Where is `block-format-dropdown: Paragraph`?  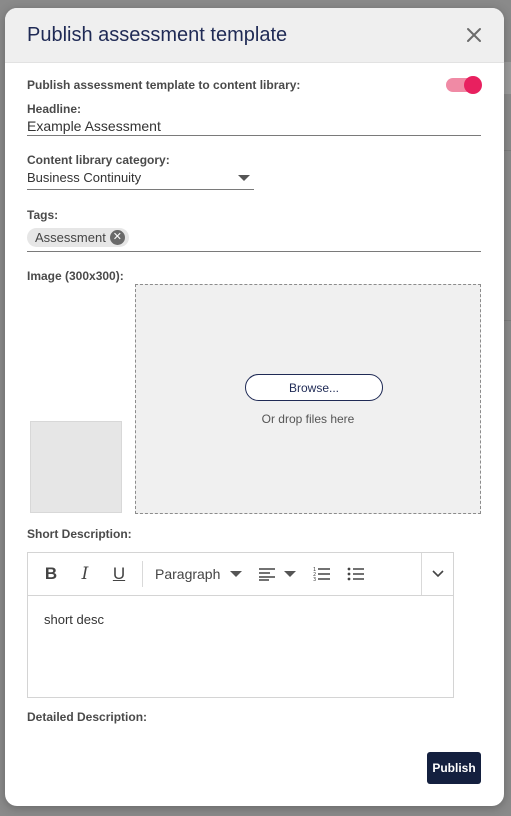
block-format-dropdown: Paragraph is located at coordinates (199, 574).